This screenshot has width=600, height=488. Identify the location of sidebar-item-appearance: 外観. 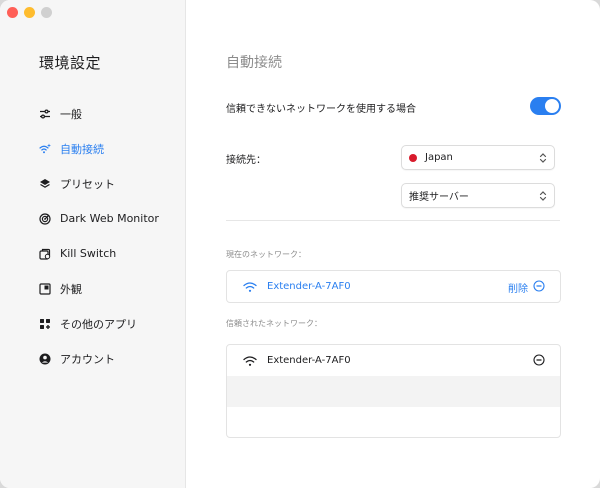
(109, 288).